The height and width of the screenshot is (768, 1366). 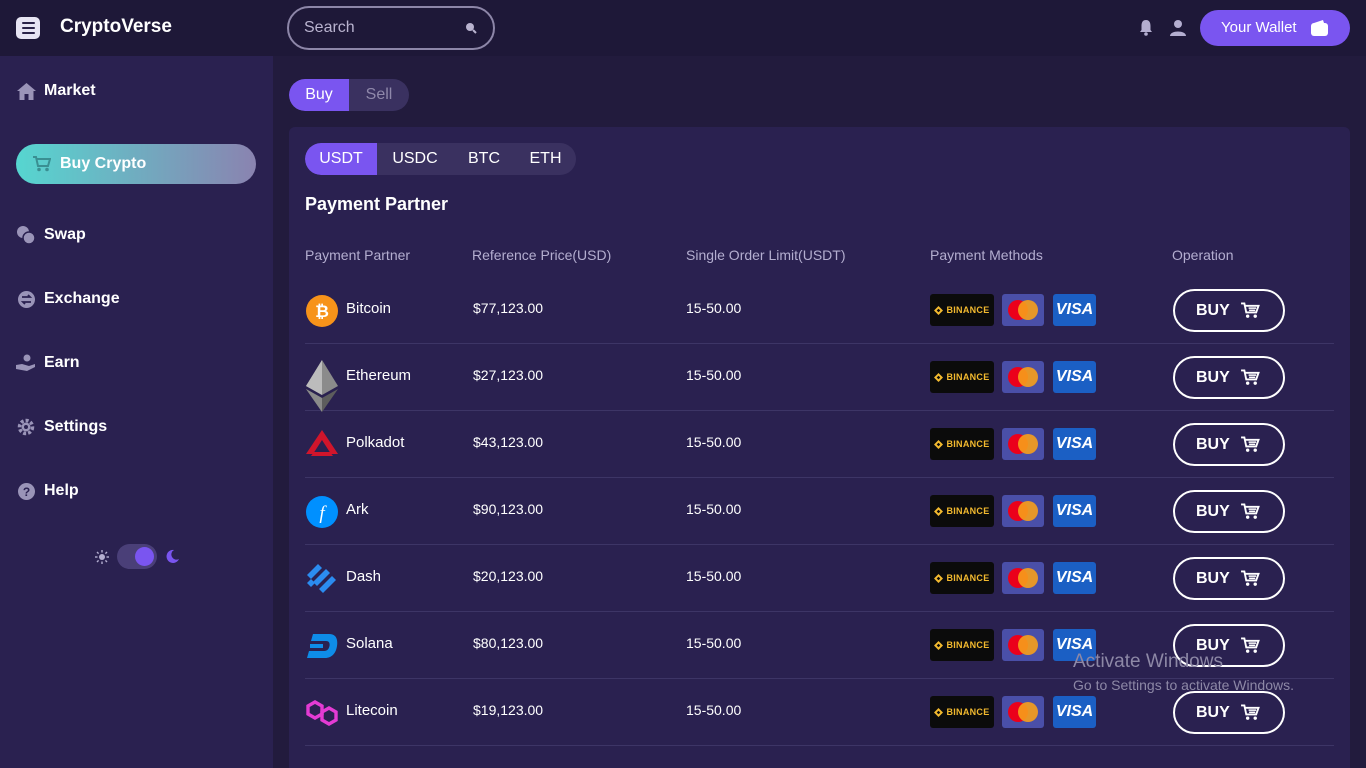 What do you see at coordinates (61, 490) in the screenshot?
I see `sidebar-item-label: Help` at bounding box center [61, 490].